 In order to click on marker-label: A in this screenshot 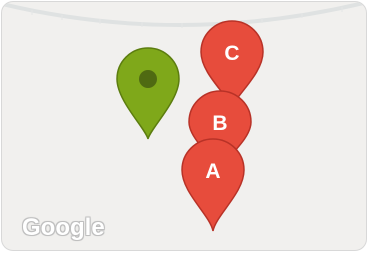, I will do `click(212, 171)`.